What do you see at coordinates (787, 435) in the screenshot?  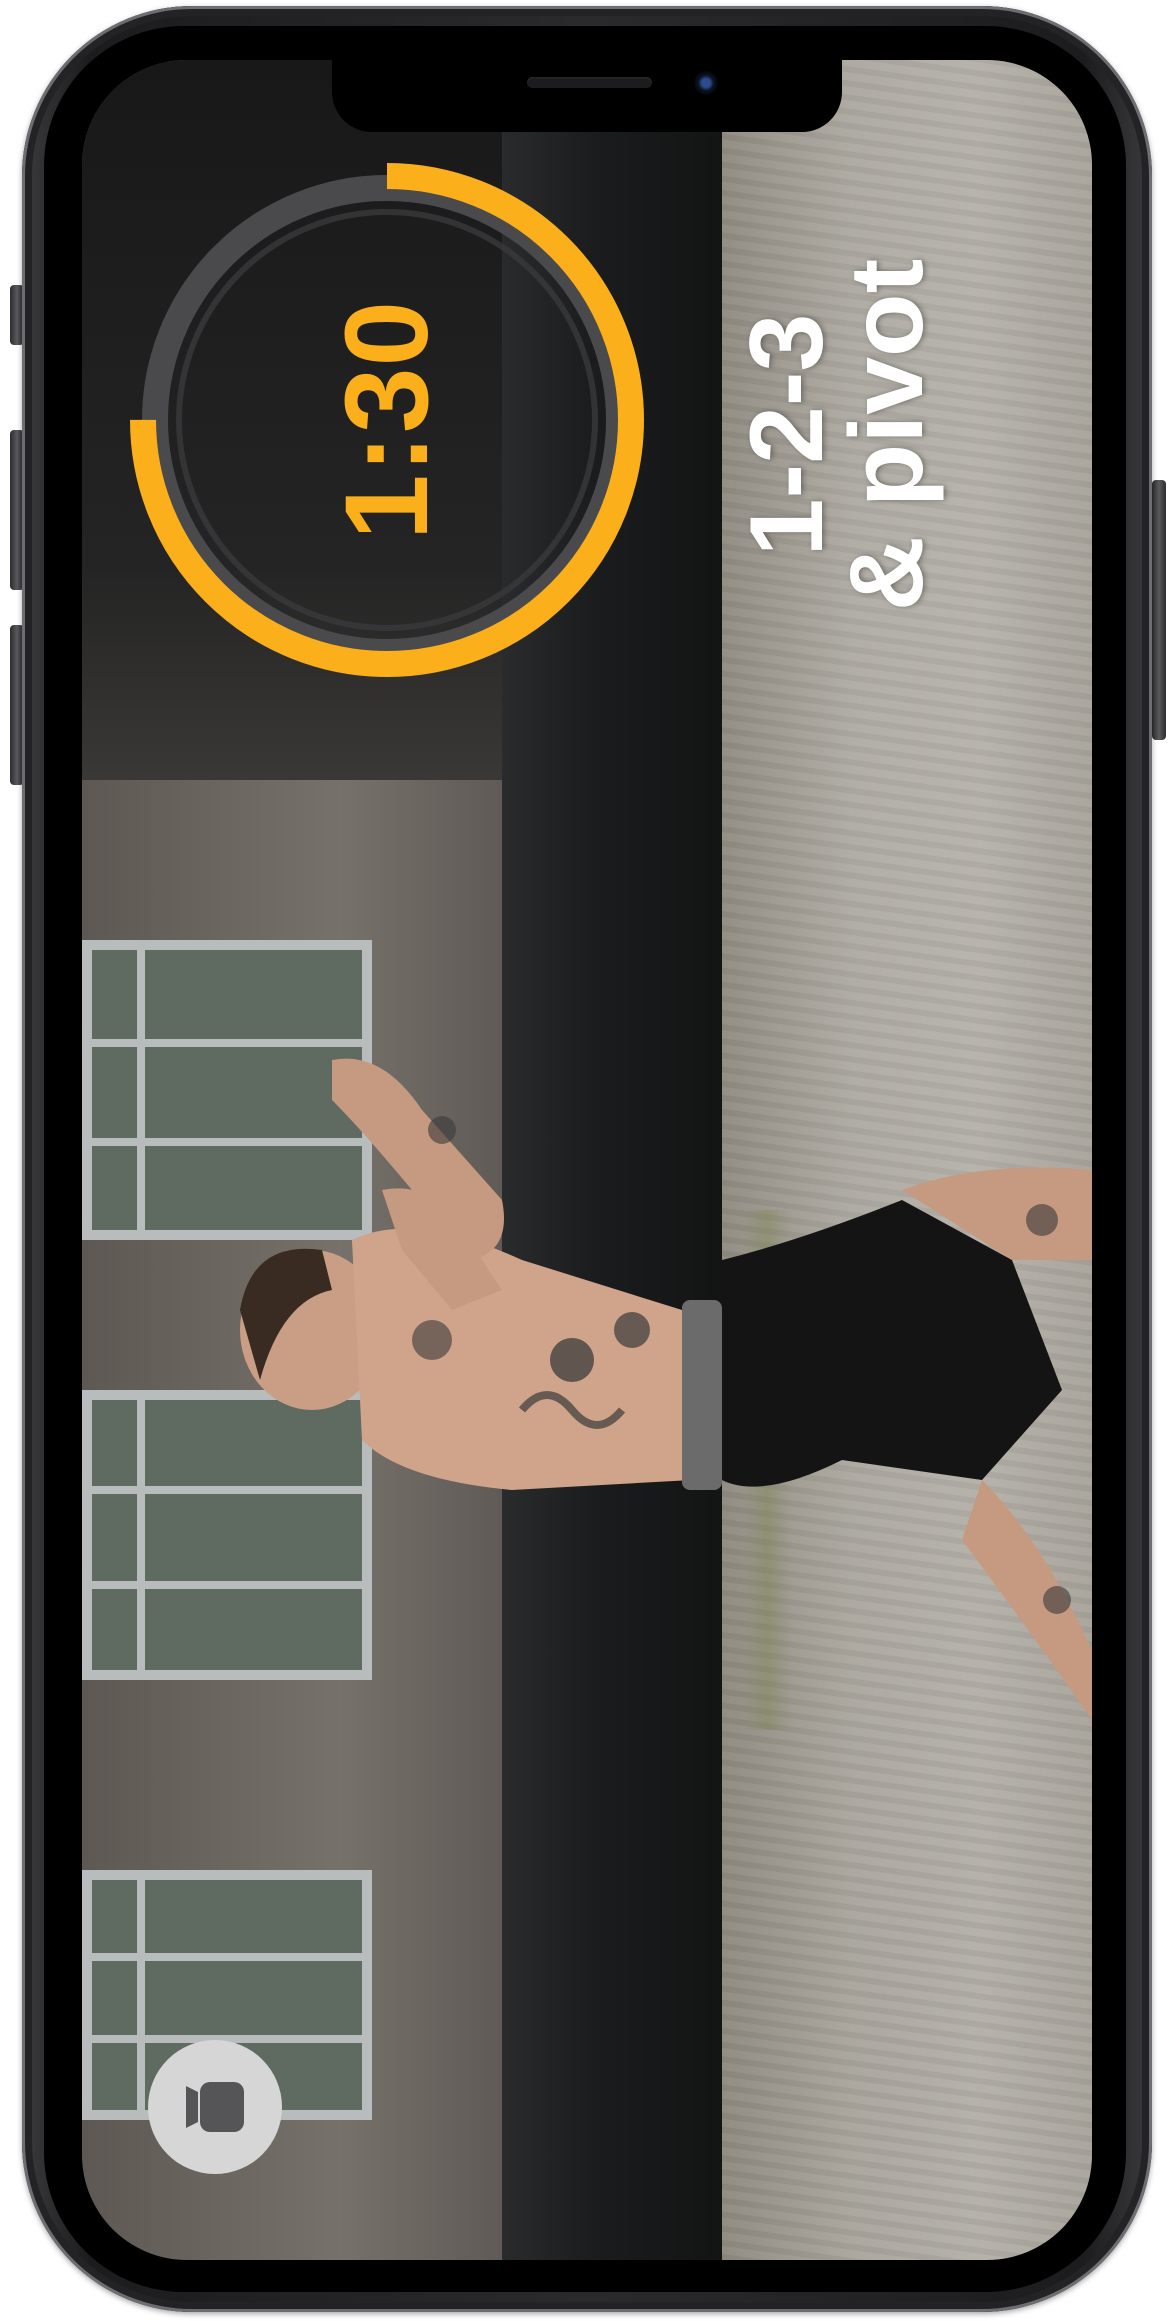 I see `cue-line-combo: 1-2-3` at bounding box center [787, 435].